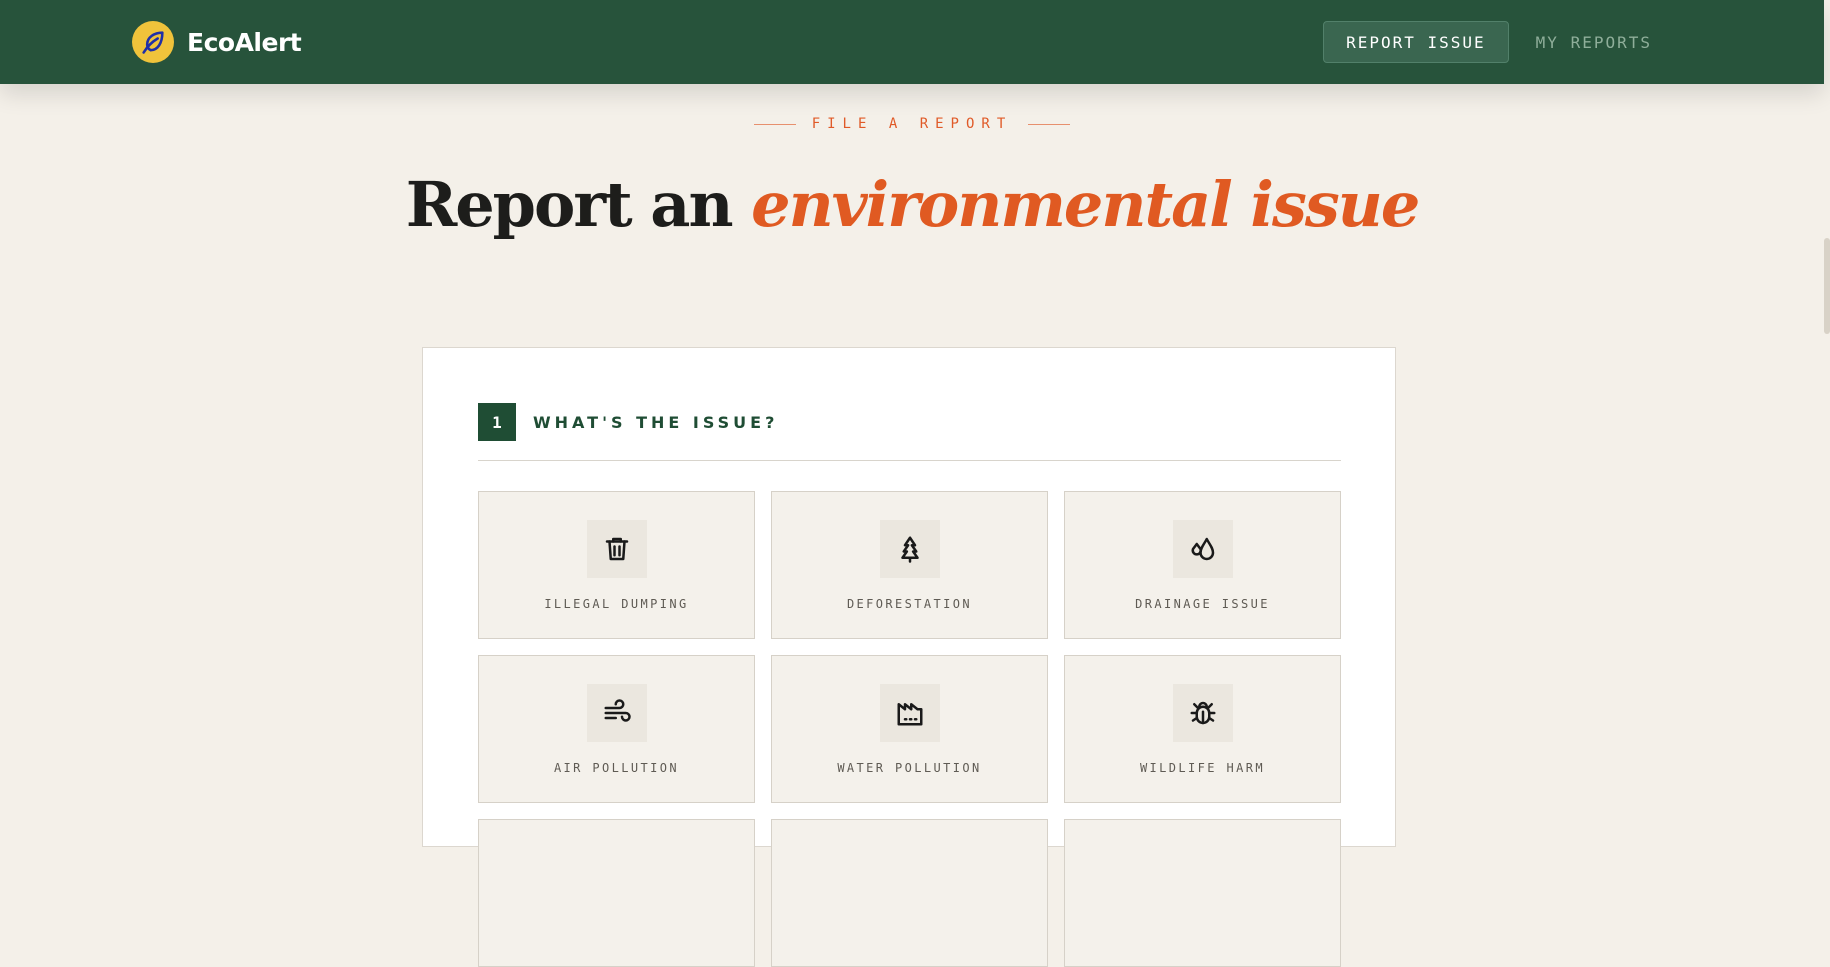 The width and height of the screenshot is (1830, 967). I want to click on title-accent: environmental issue, so click(1085, 204).